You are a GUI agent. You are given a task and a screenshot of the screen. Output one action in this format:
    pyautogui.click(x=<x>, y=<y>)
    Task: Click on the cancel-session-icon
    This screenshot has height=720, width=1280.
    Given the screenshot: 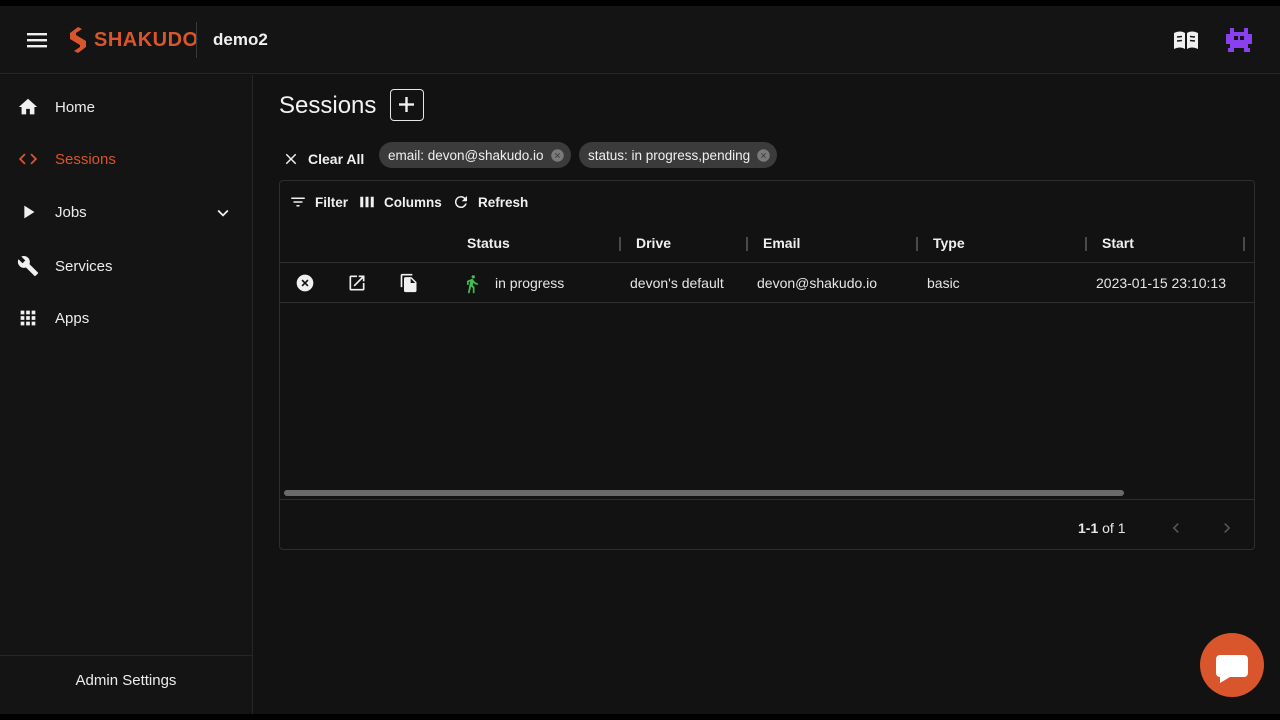 What is the action you would take?
    pyautogui.click(x=305, y=283)
    